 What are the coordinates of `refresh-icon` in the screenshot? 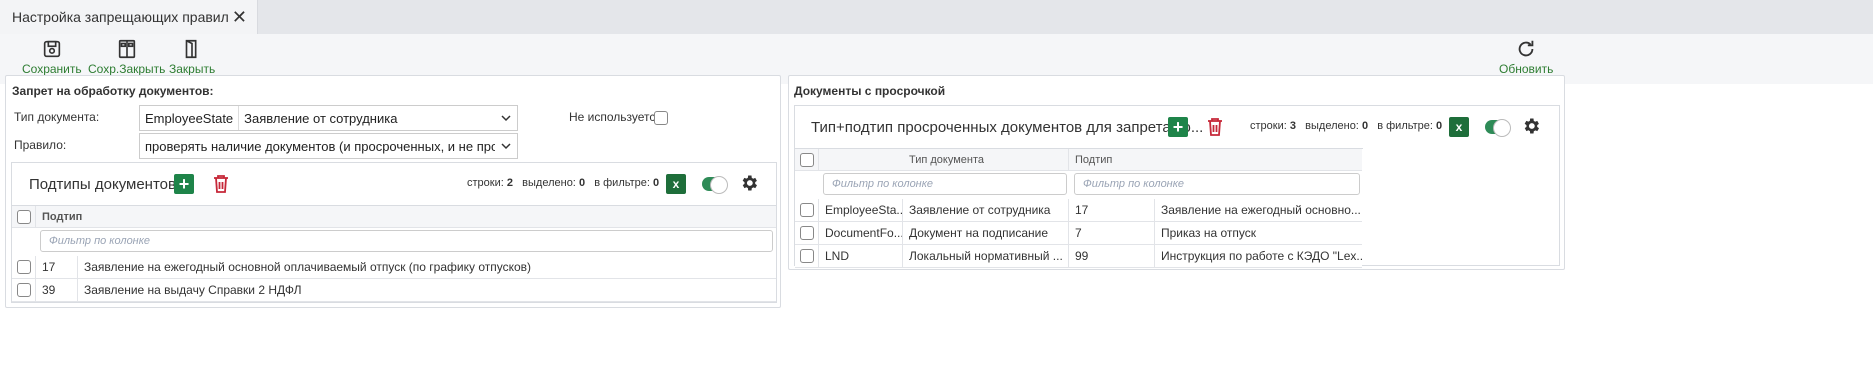 It's located at (1526, 48).